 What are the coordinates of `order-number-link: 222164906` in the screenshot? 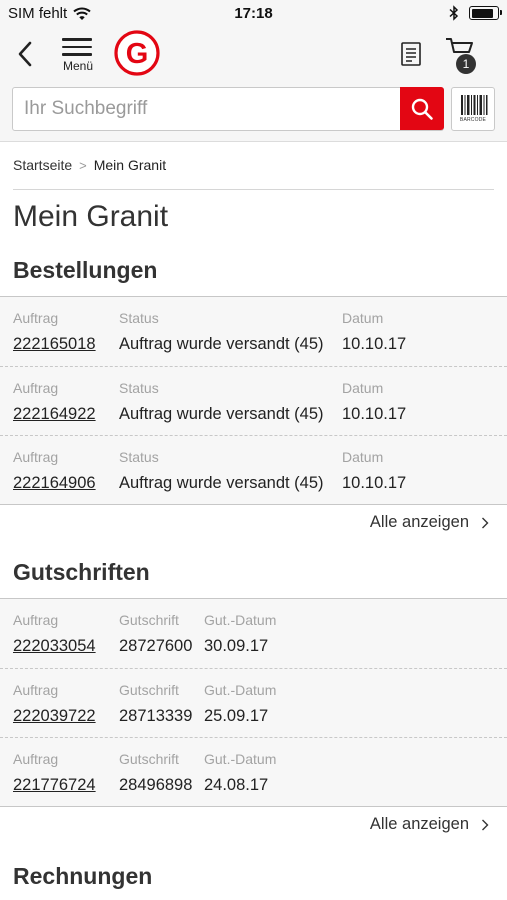 It's located at (54, 483).